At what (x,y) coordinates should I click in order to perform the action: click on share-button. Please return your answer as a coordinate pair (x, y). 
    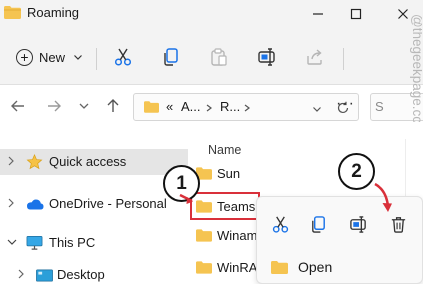
    Looking at the image, I should click on (315, 57).